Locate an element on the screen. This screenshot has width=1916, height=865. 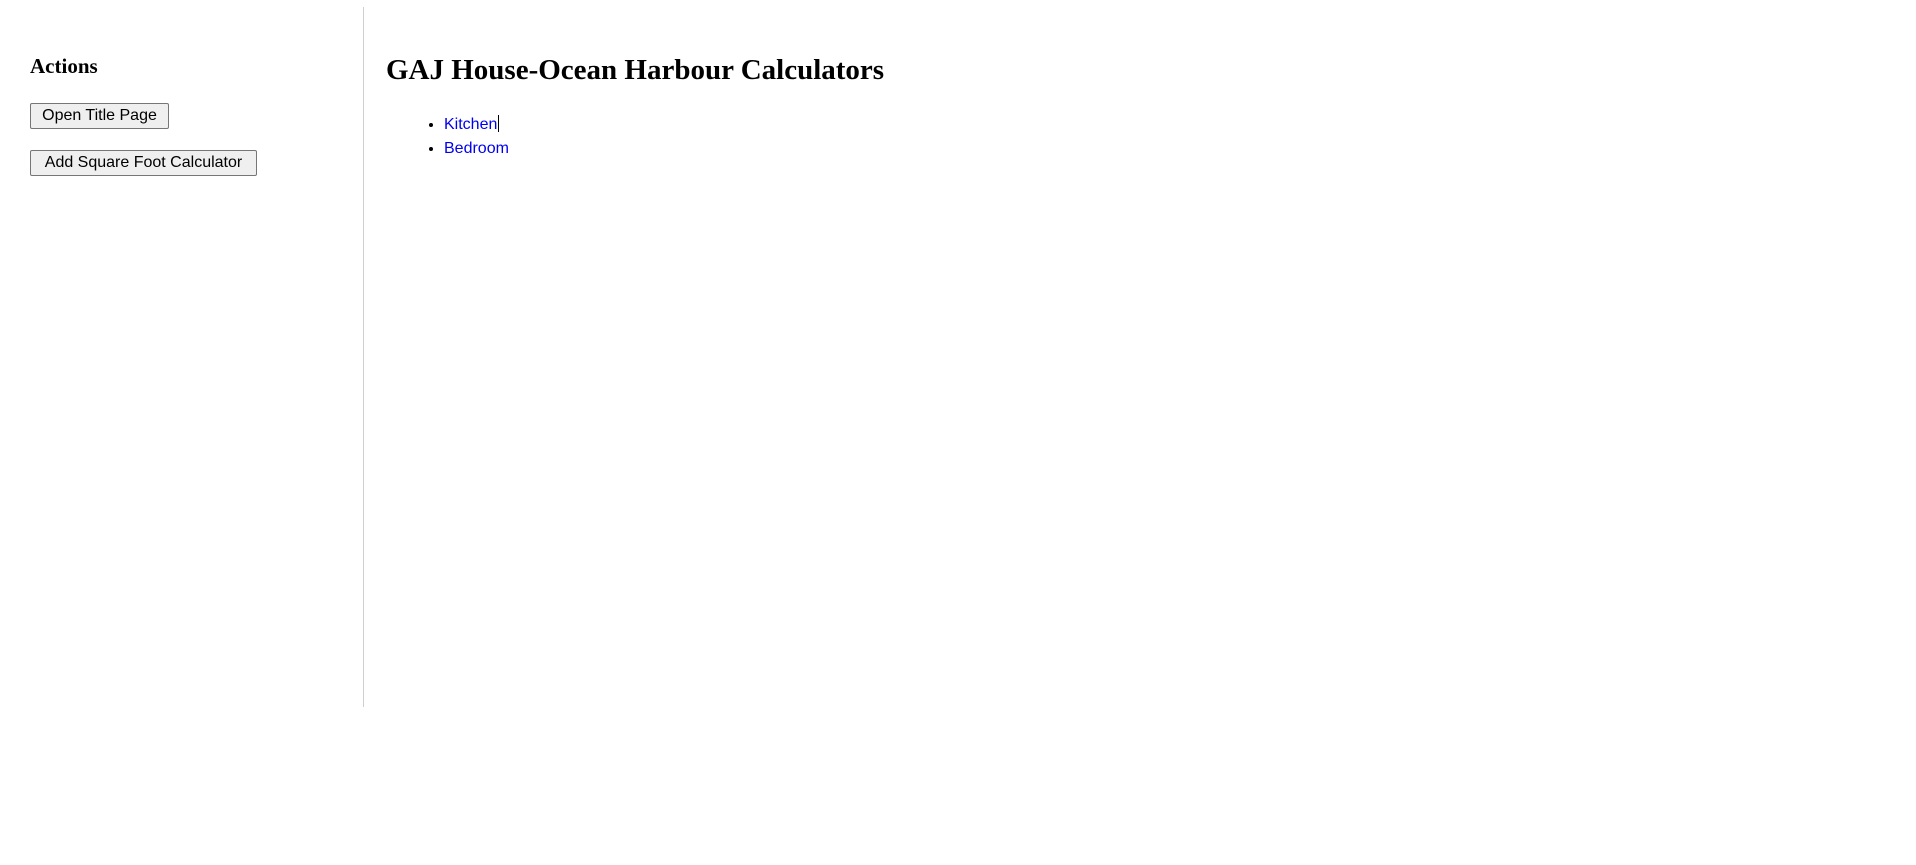
text-cursor is located at coordinates (499, 123).